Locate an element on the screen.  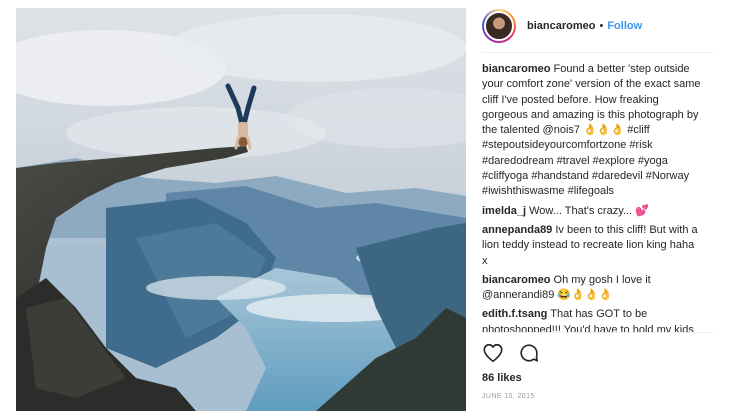
post-date: JUNE 10, 2015 is located at coordinates (508, 396).